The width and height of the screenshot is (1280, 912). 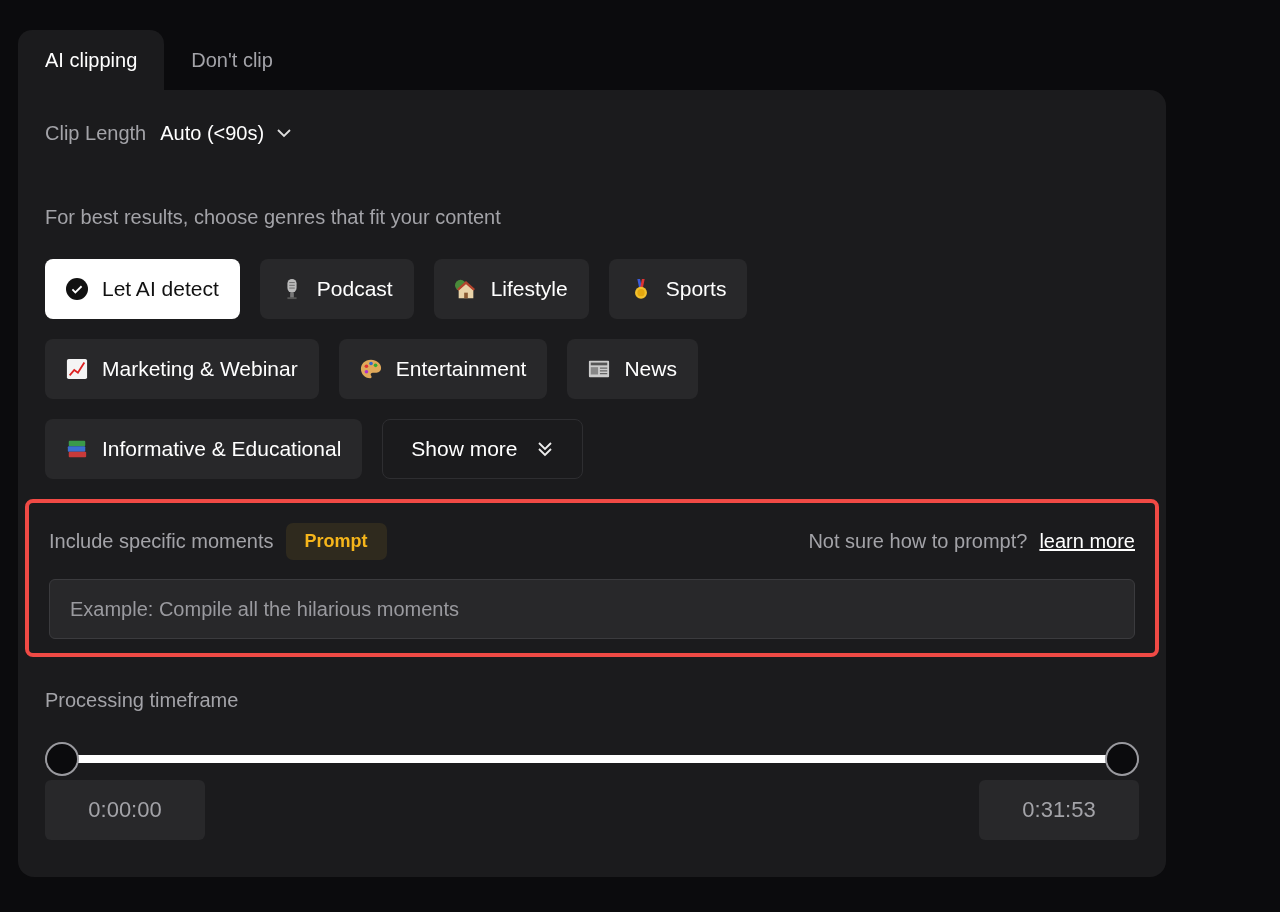 What do you see at coordinates (544, 449) in the screenshot?
I see `double-chevron-down-icon` at bounding box center [544, 449].